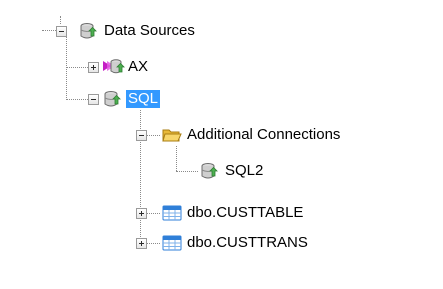 Image resolution: width=443 pixels, height=289 pixels. What do you see at coordinates (149, 30) in the screenshot?
I see `tree-node-label: Data Sources` at bounding box center [149, 30].